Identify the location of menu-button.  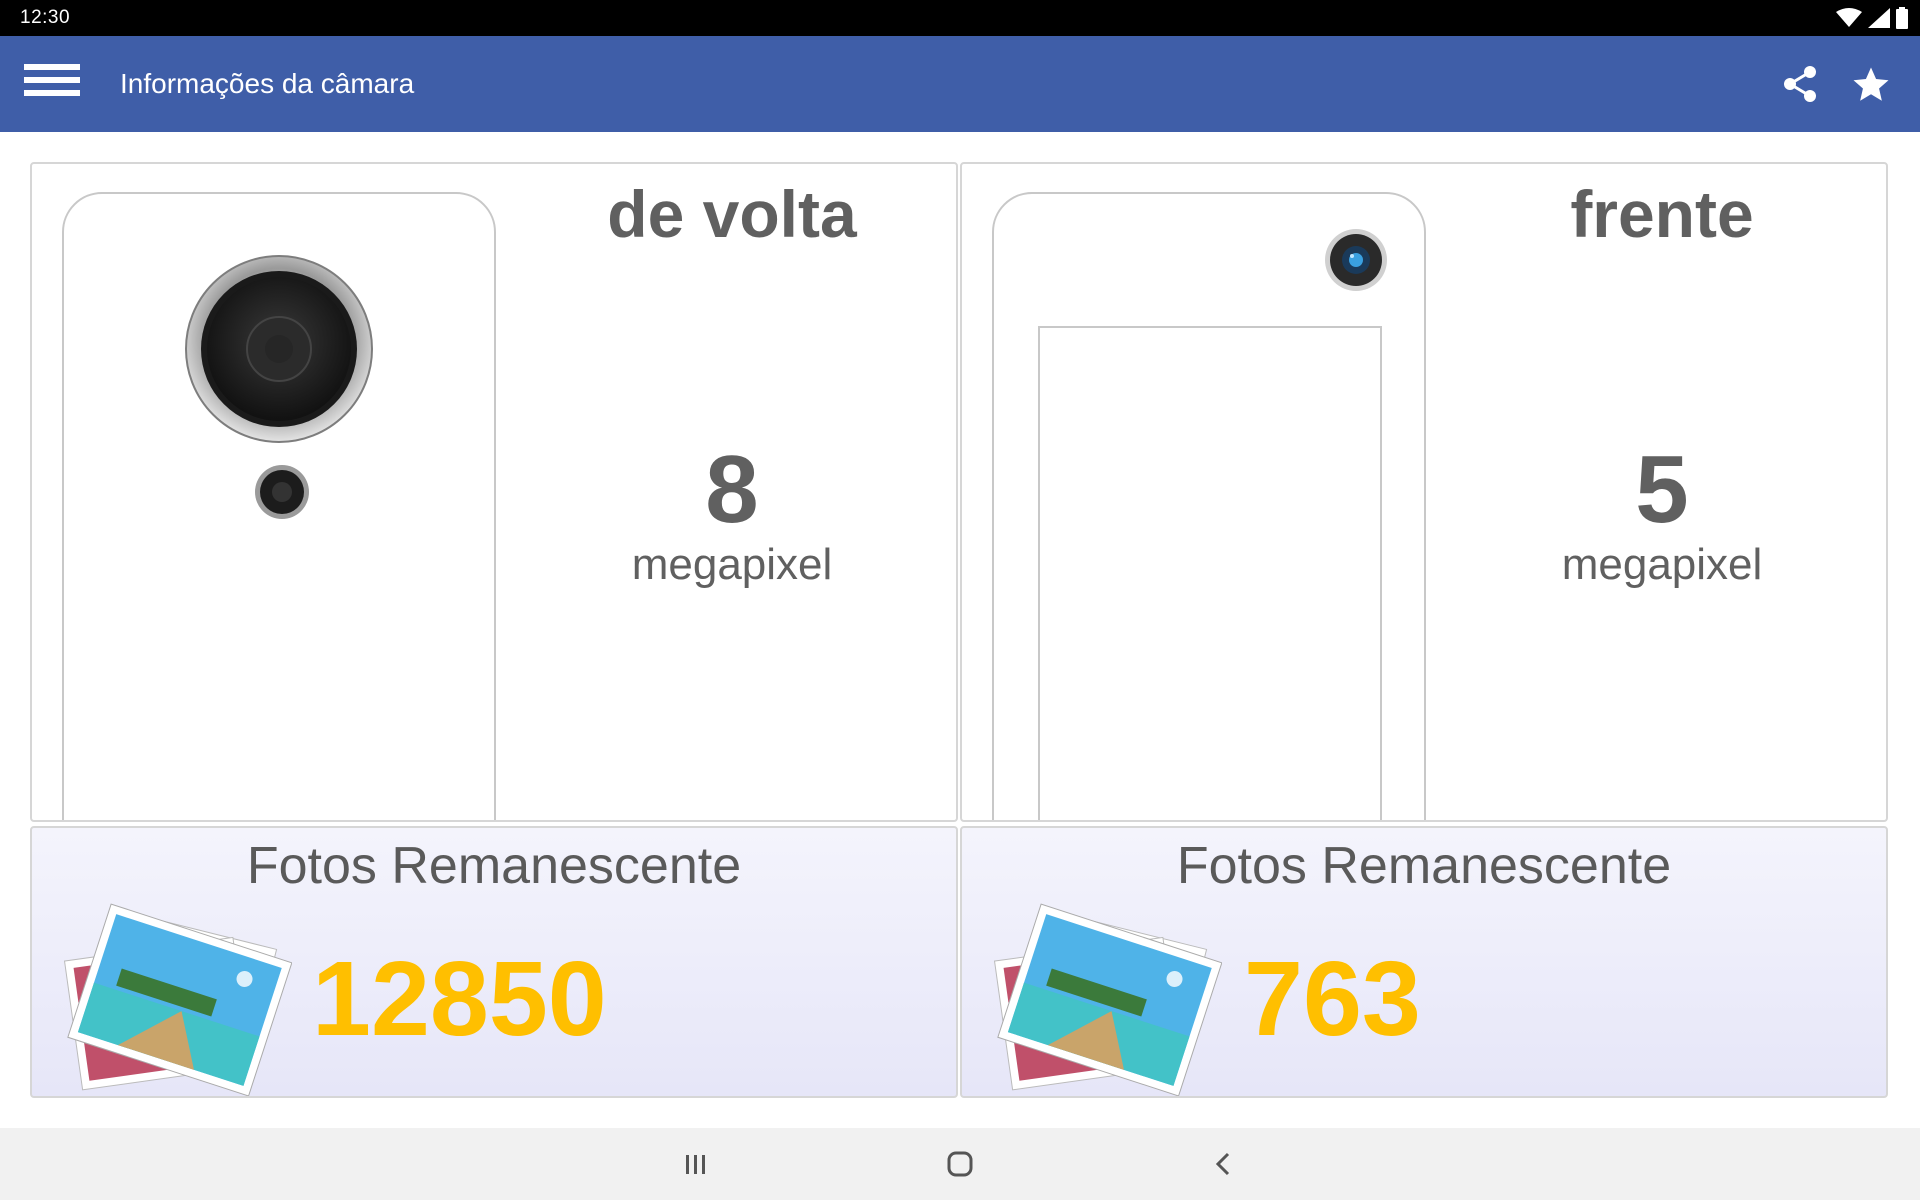
(53, 85).